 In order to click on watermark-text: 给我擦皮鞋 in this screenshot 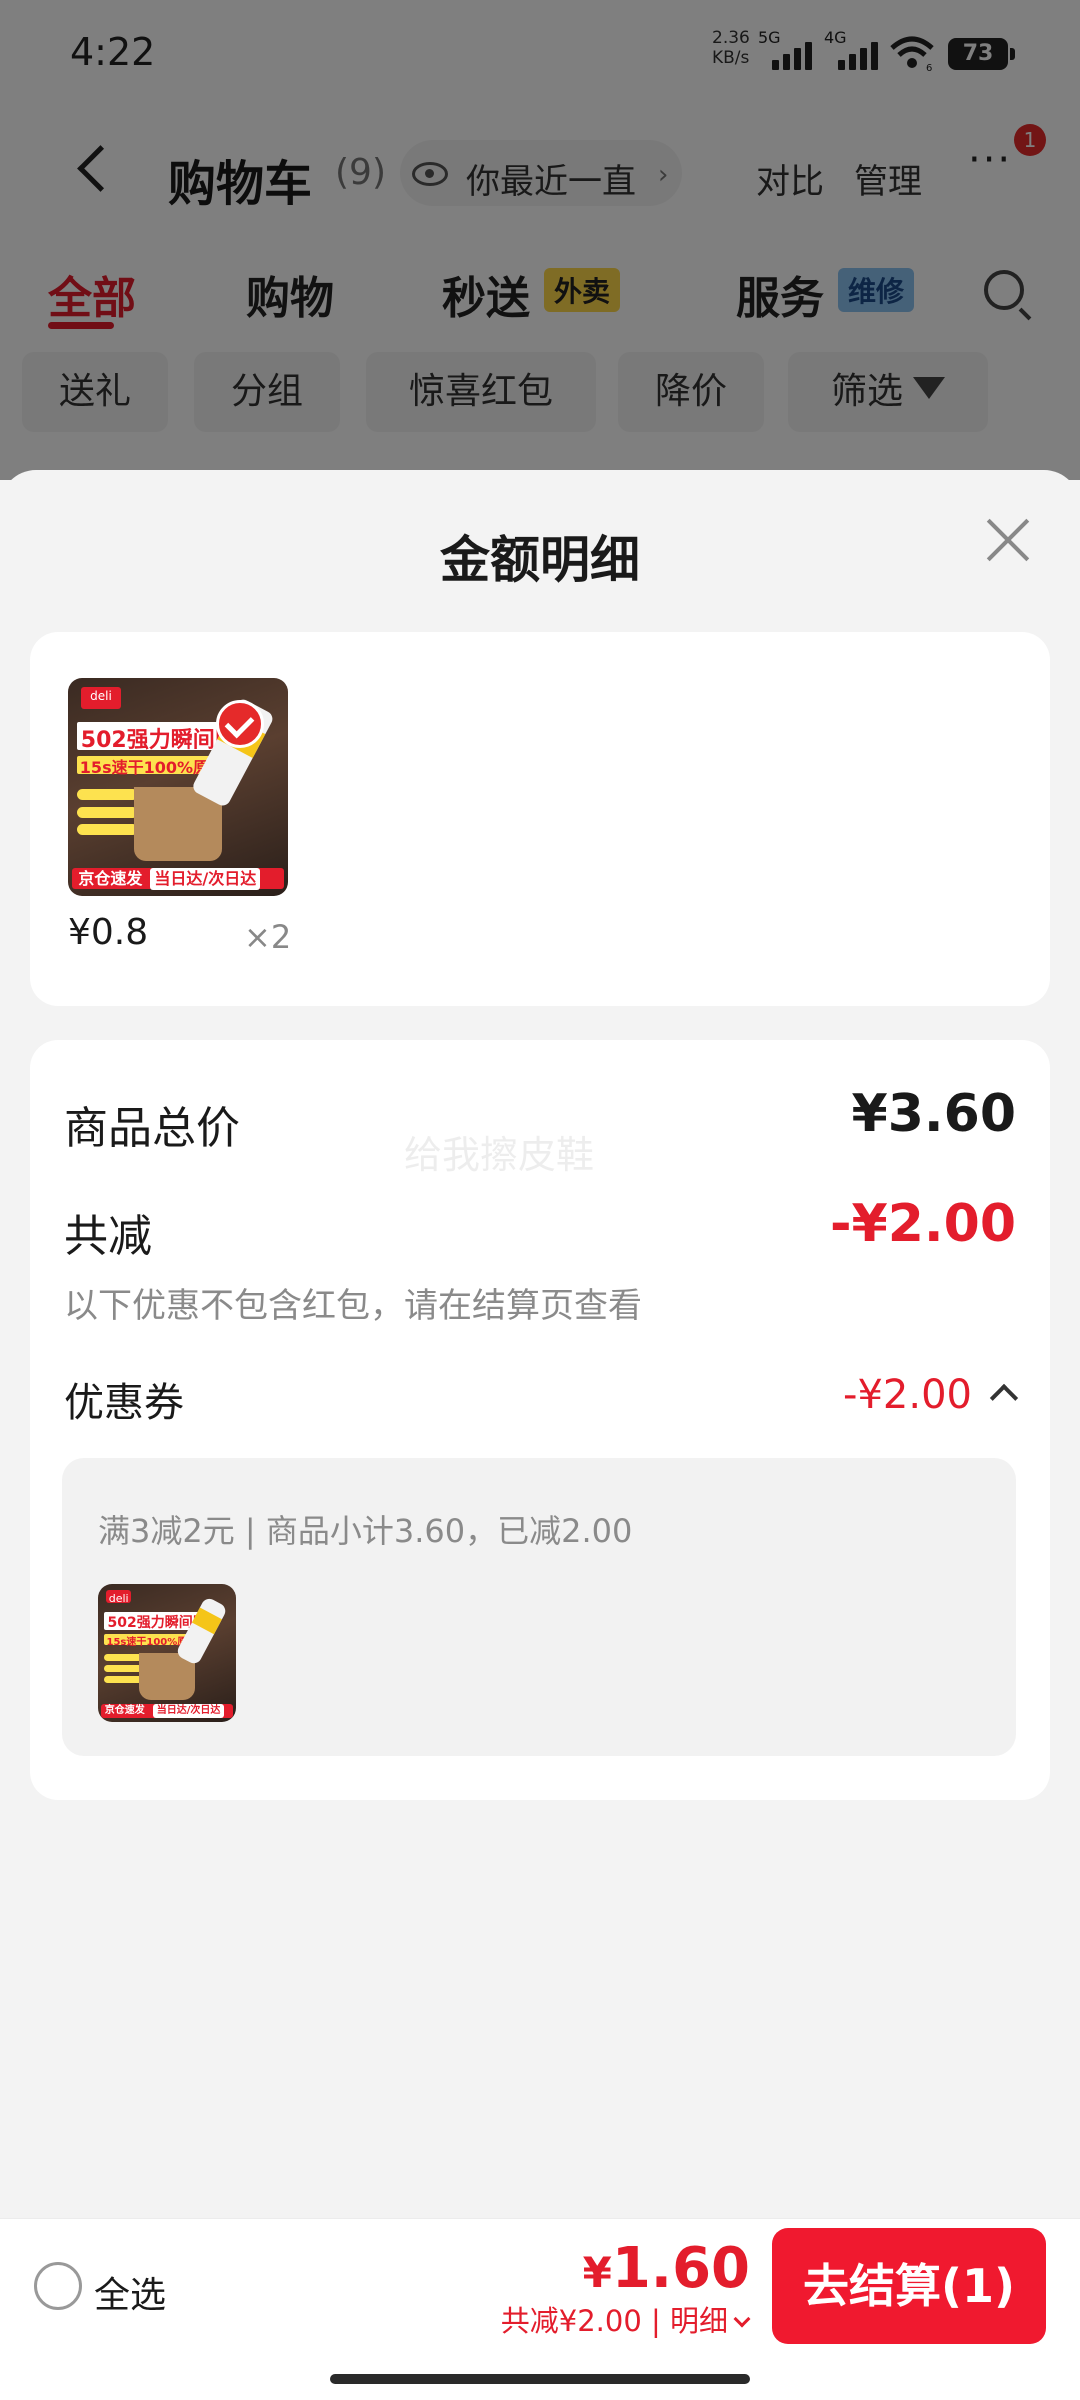, I will do `click(499, 1155)`.